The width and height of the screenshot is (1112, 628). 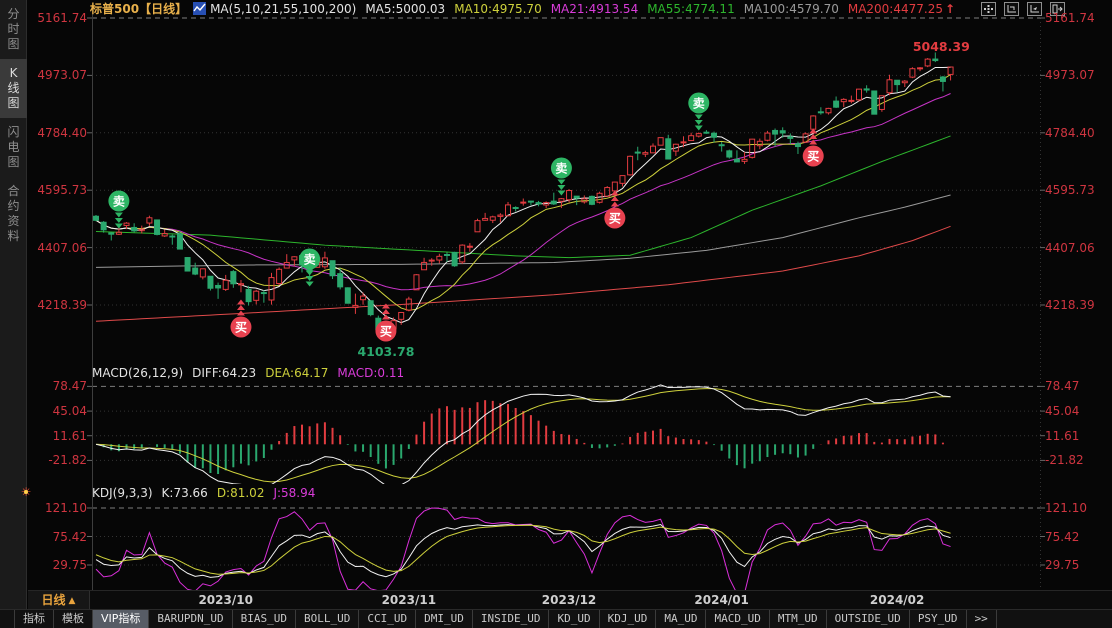 I want to click on ma-header-value: MA5:5000.03, so click(x=405, y=9).